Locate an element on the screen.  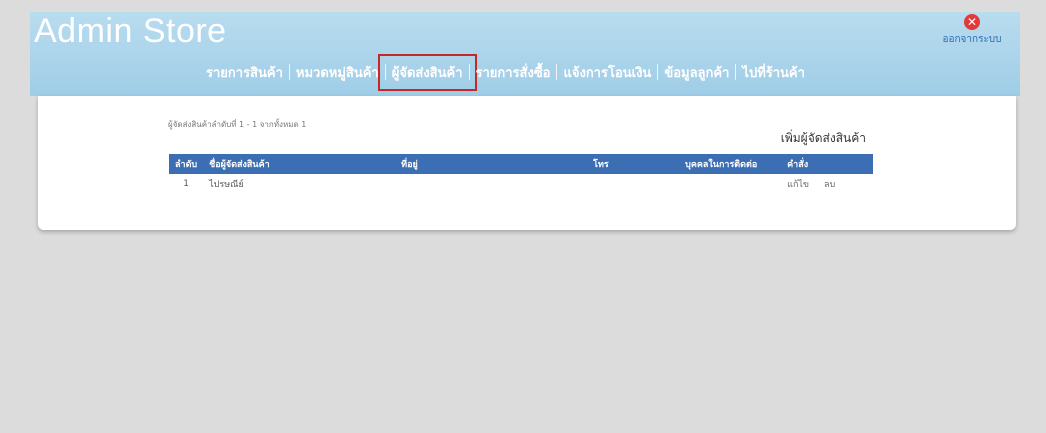
close-icon: ✕ is located at coordinates (972, 22).